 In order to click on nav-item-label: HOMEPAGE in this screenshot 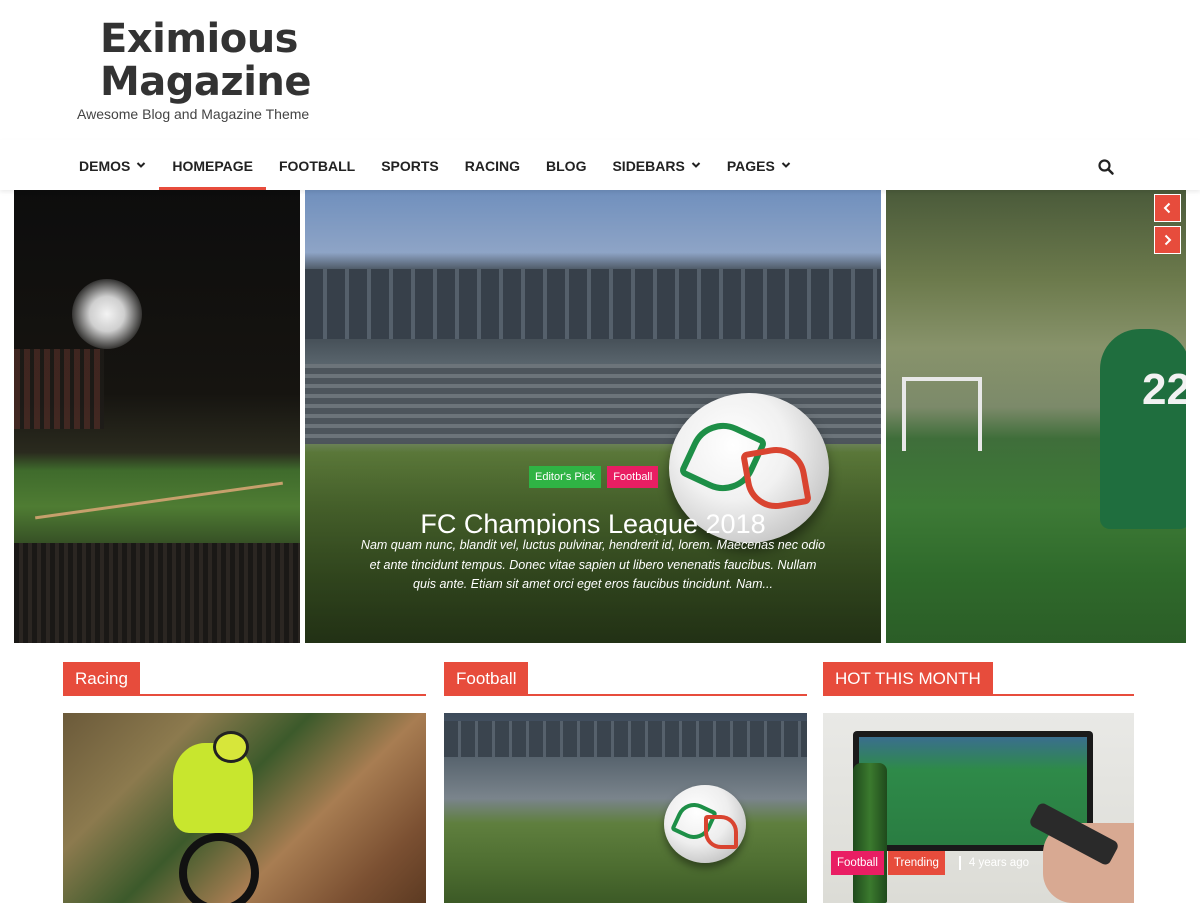, I will do `click(212, 166)`.